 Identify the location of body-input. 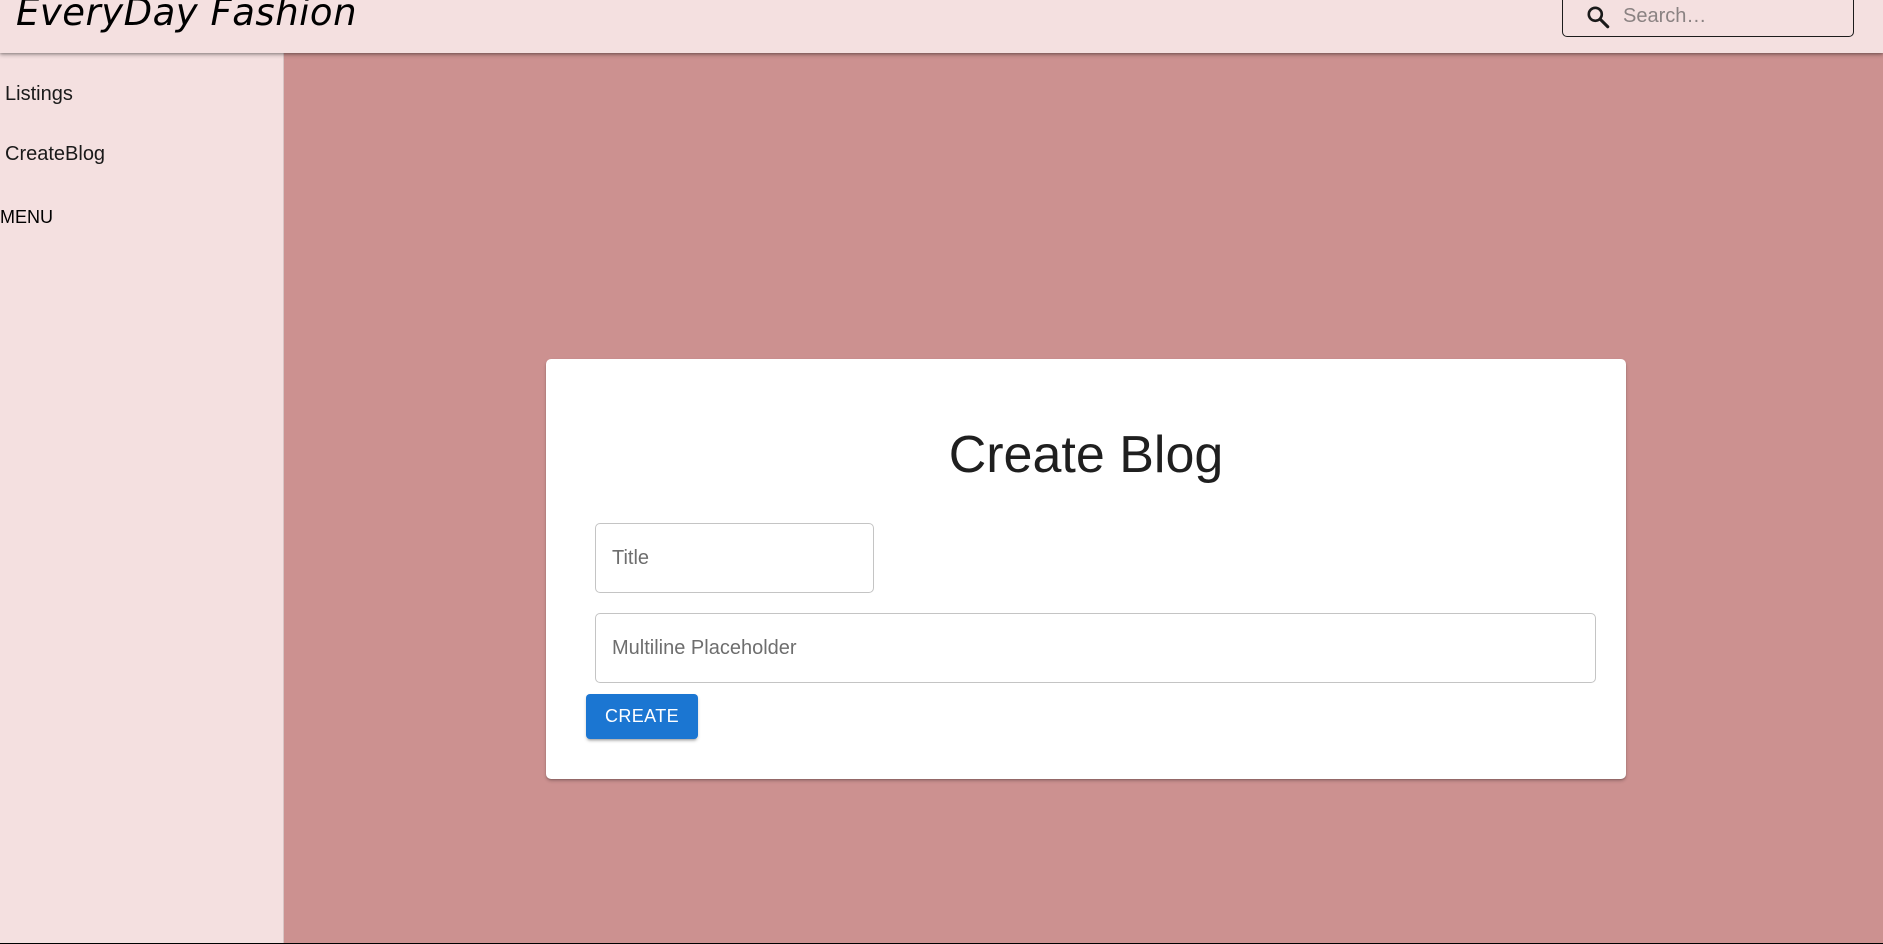
(1095, 648).